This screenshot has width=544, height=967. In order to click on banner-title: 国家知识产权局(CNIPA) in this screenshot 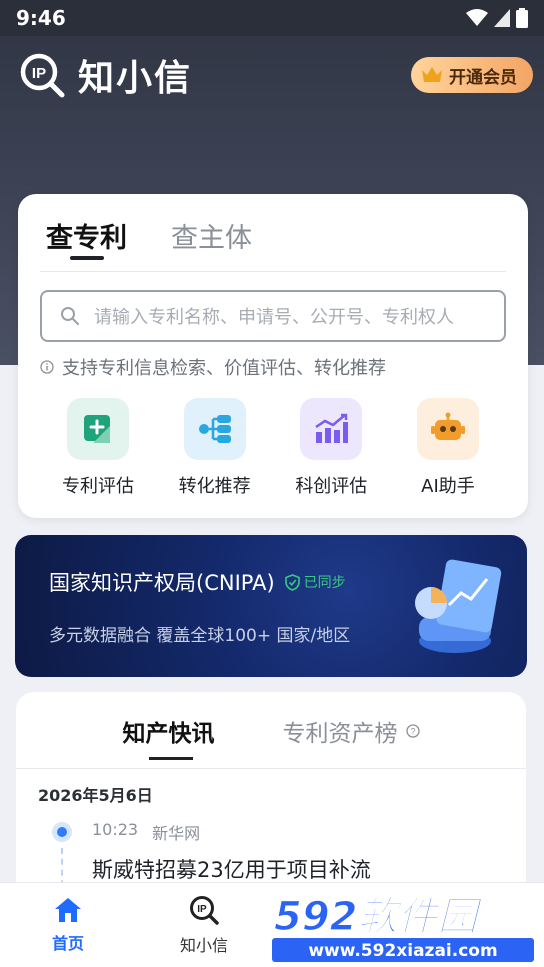, I will do `click(162, 583)`.